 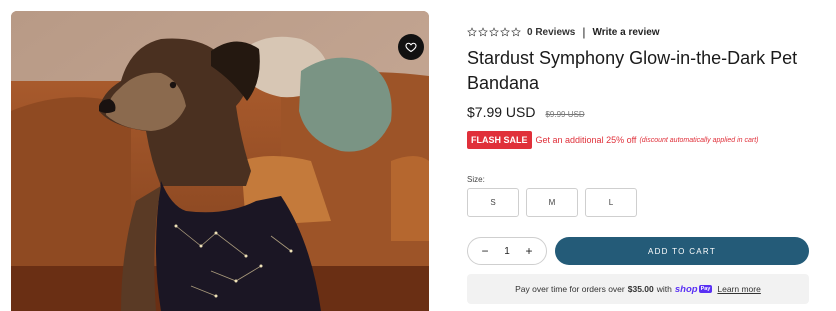 I want to click on wishlist-button, so click(x=411, y=47).